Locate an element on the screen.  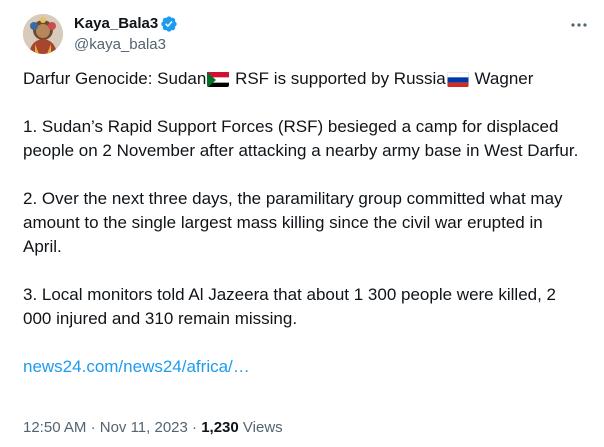
tweet-meta: 12:50 AM · Nov 11, 2023 · 1,230 Views is located at coordinates (153, 428).